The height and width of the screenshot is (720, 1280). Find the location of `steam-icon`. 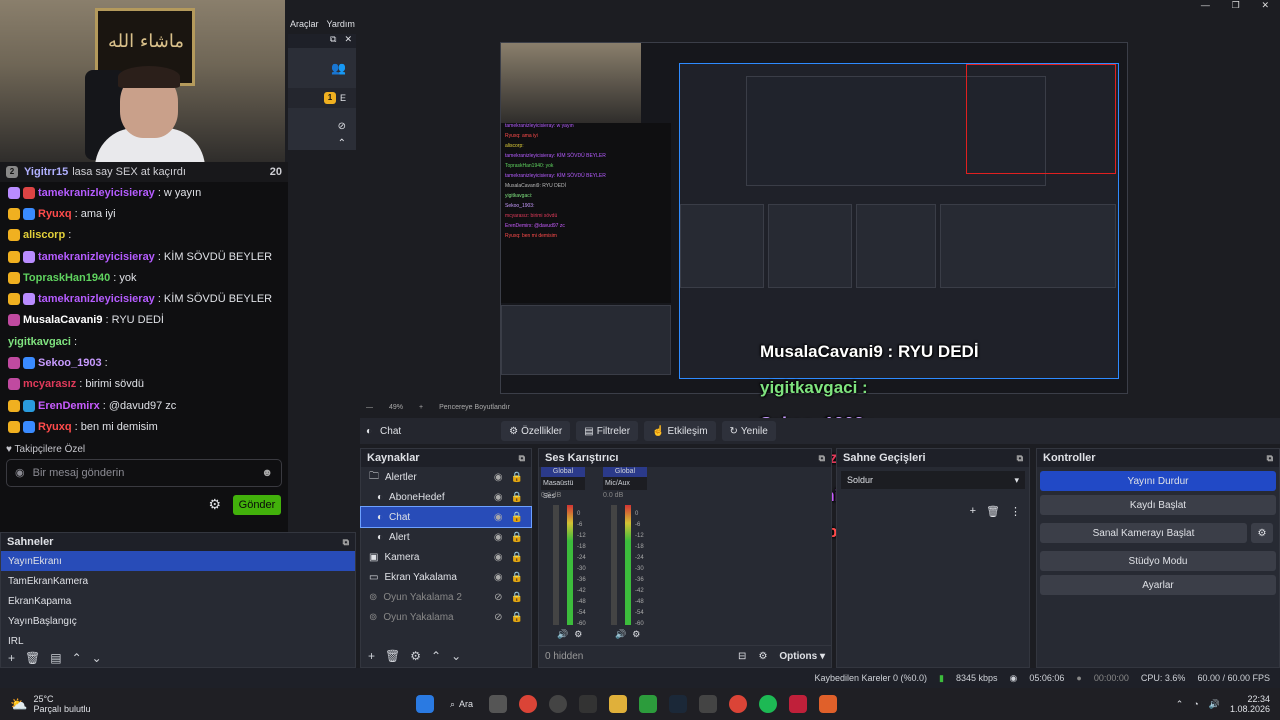

steam-icon is located at coordinates (678, 704).